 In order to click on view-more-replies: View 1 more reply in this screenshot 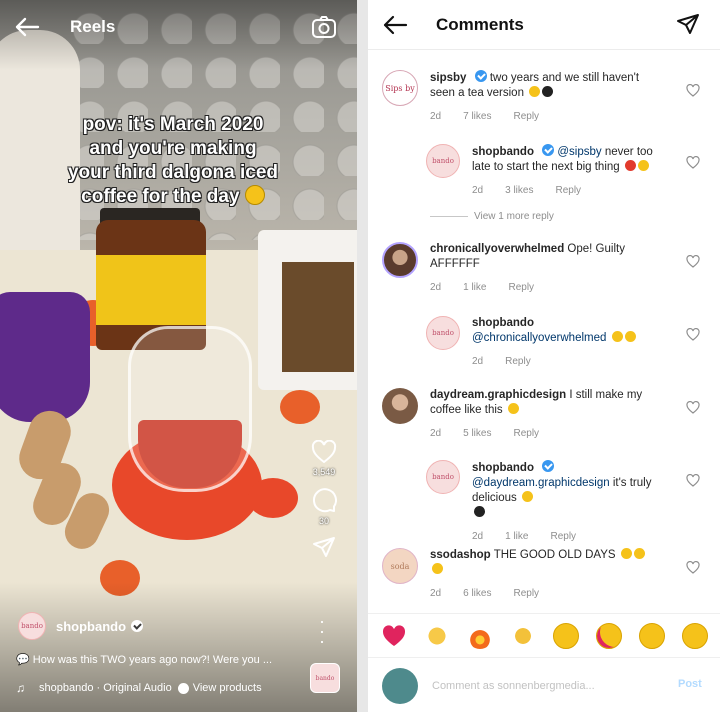, I will do `click(492, 216)`.